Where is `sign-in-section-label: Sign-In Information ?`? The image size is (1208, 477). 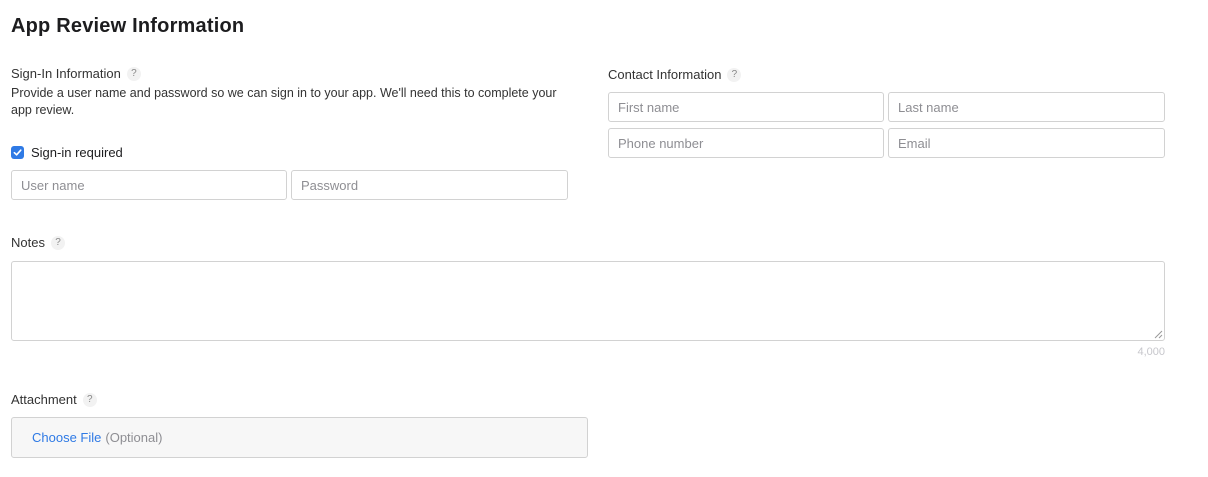
sign-in-section-label: Sign-In Information ? is located at coordinates (76, 73).